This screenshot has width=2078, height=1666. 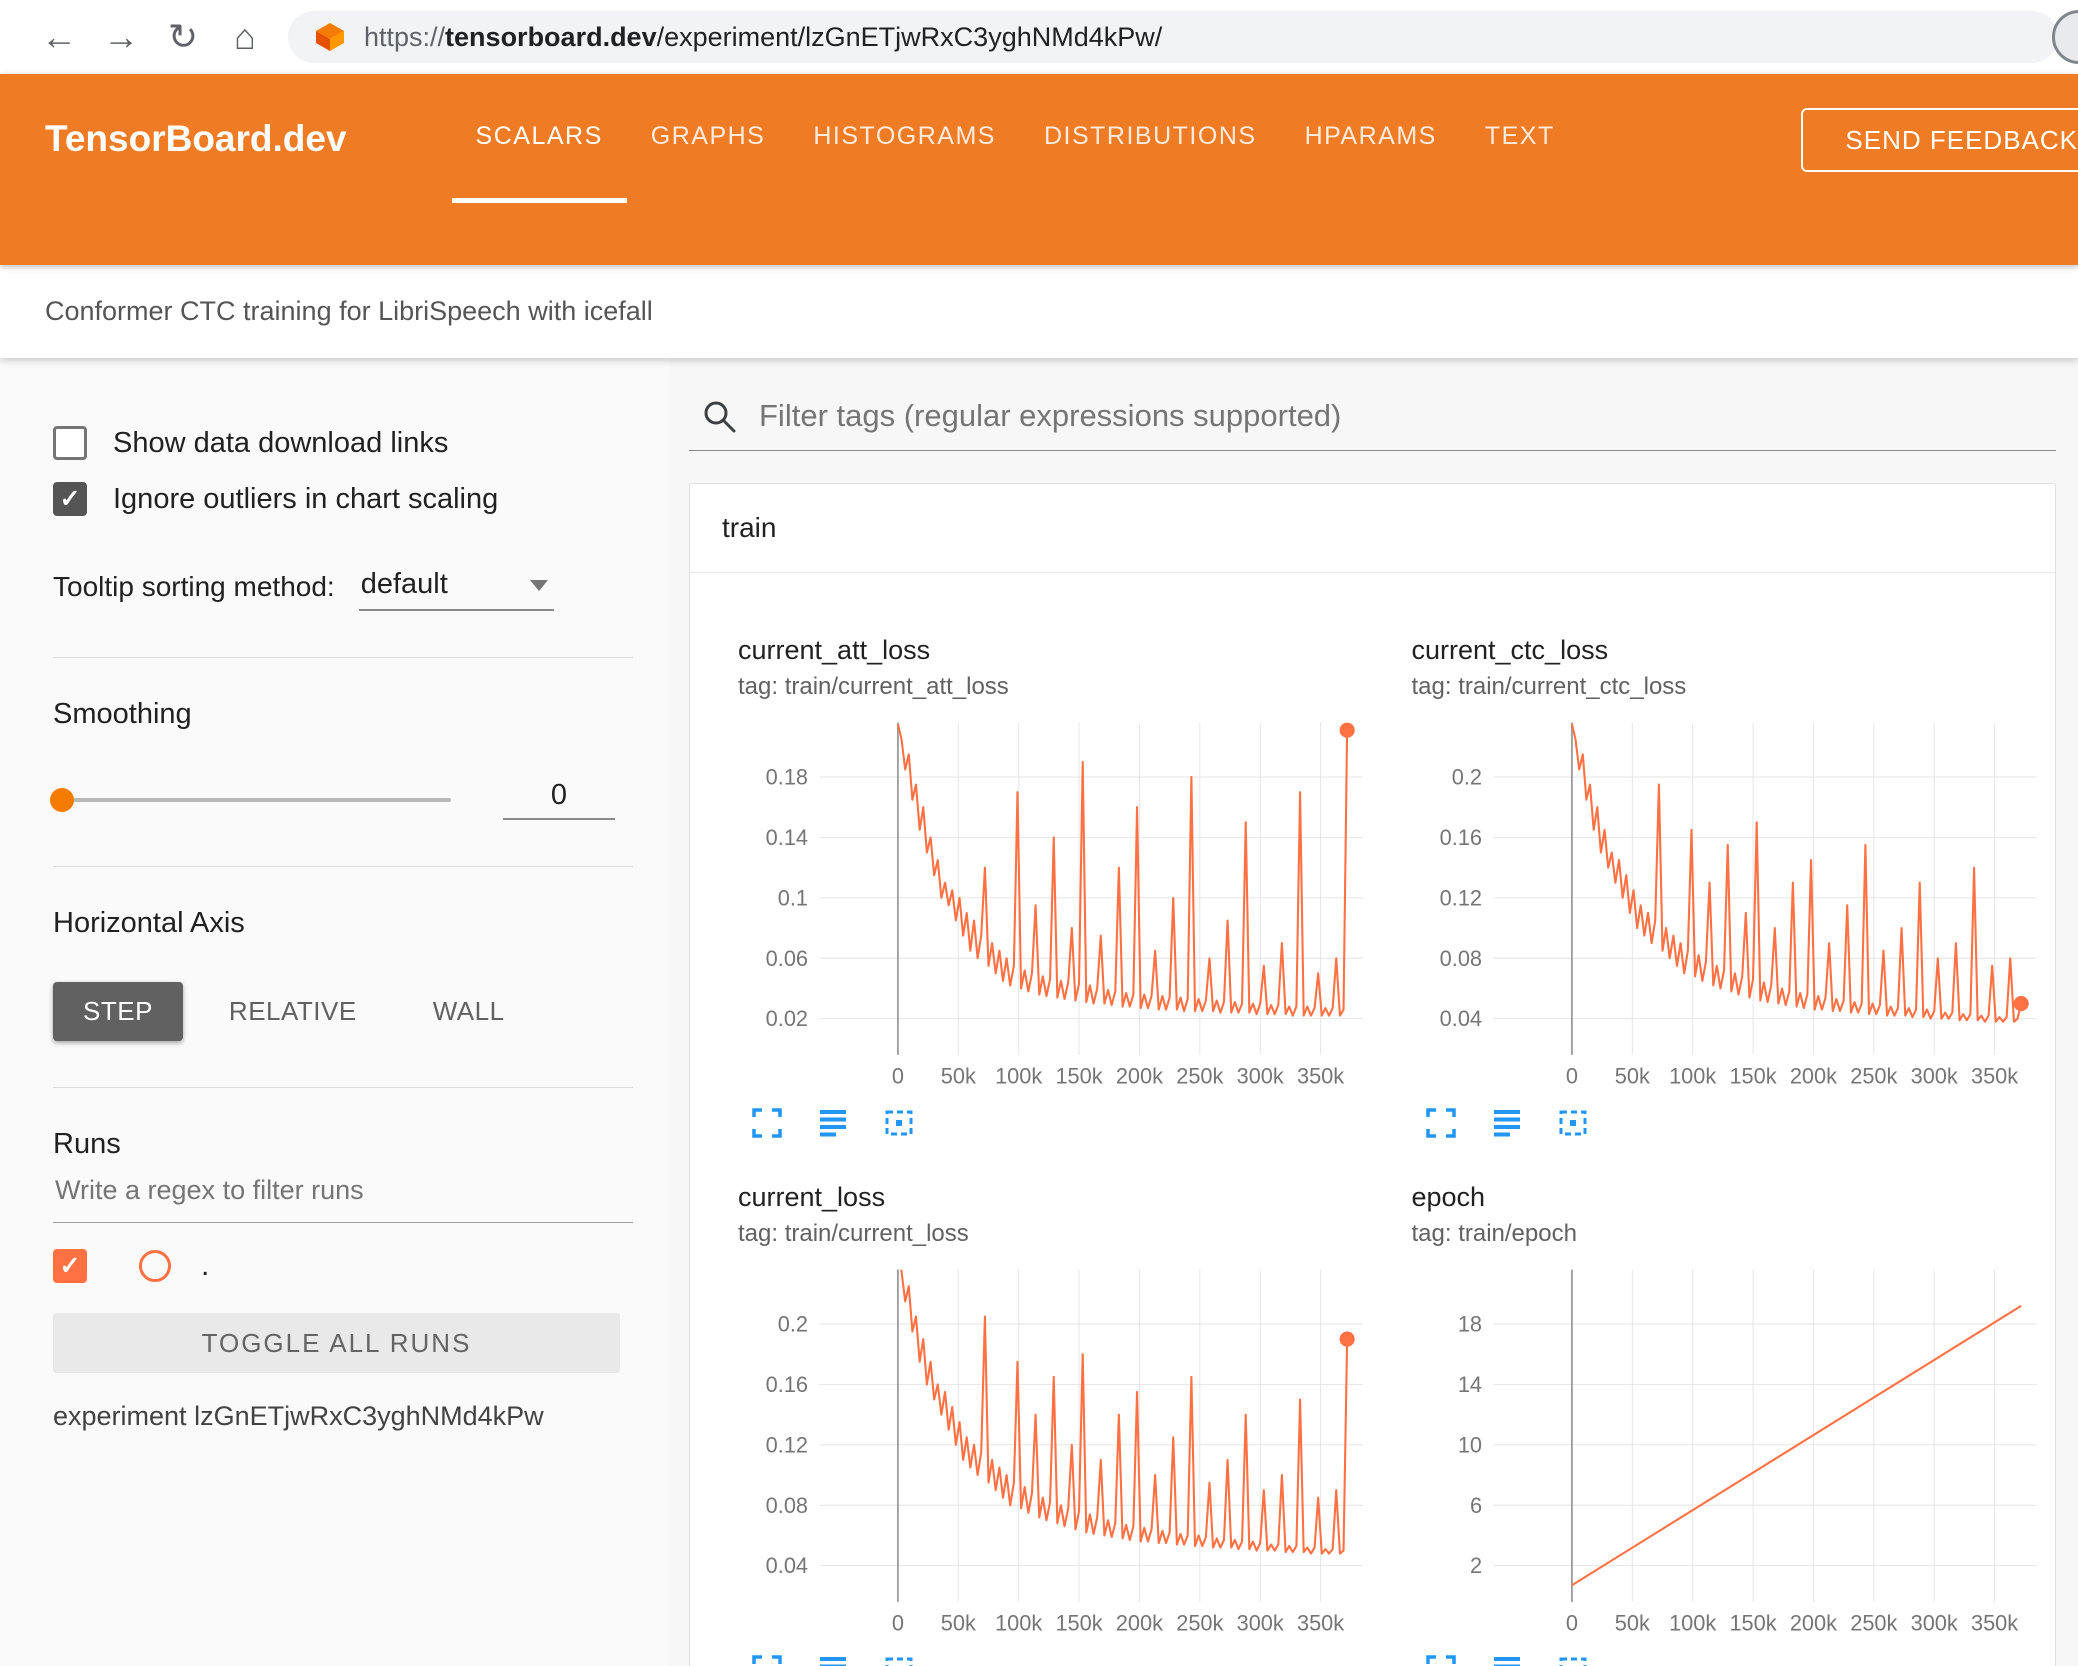 What do you see at coordinates (343, 1266) in the screenshot?
I see `run-row: ✓ .` at bounding box center [343, 1266].